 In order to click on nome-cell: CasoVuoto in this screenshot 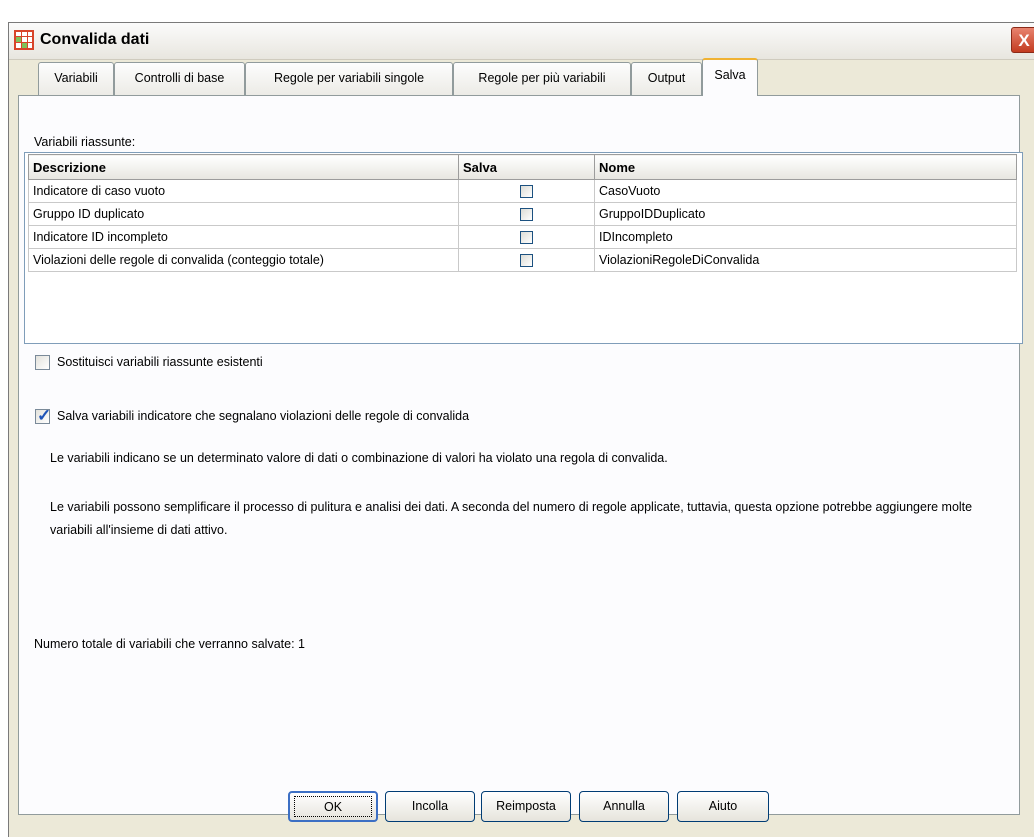, I will do `click(805, 191)`.